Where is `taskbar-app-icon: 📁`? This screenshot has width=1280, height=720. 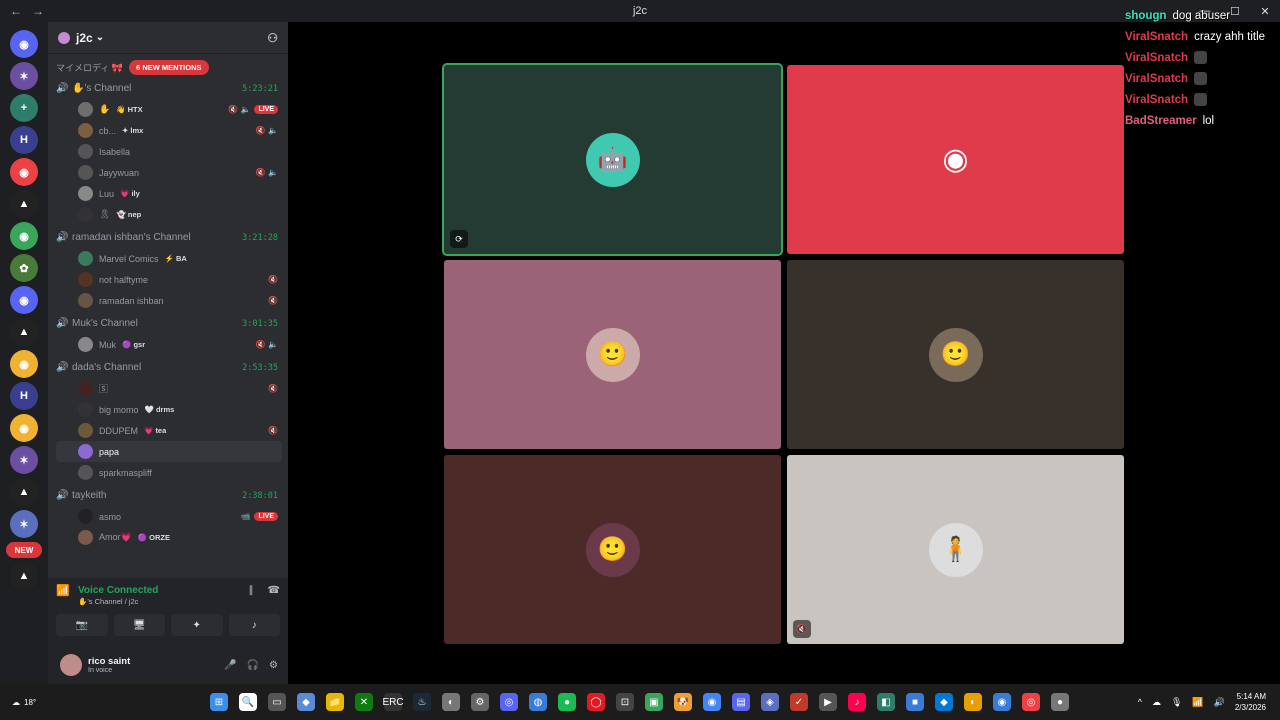 taskbar-app-icon: 📁 is located at coordinates (335, 702).